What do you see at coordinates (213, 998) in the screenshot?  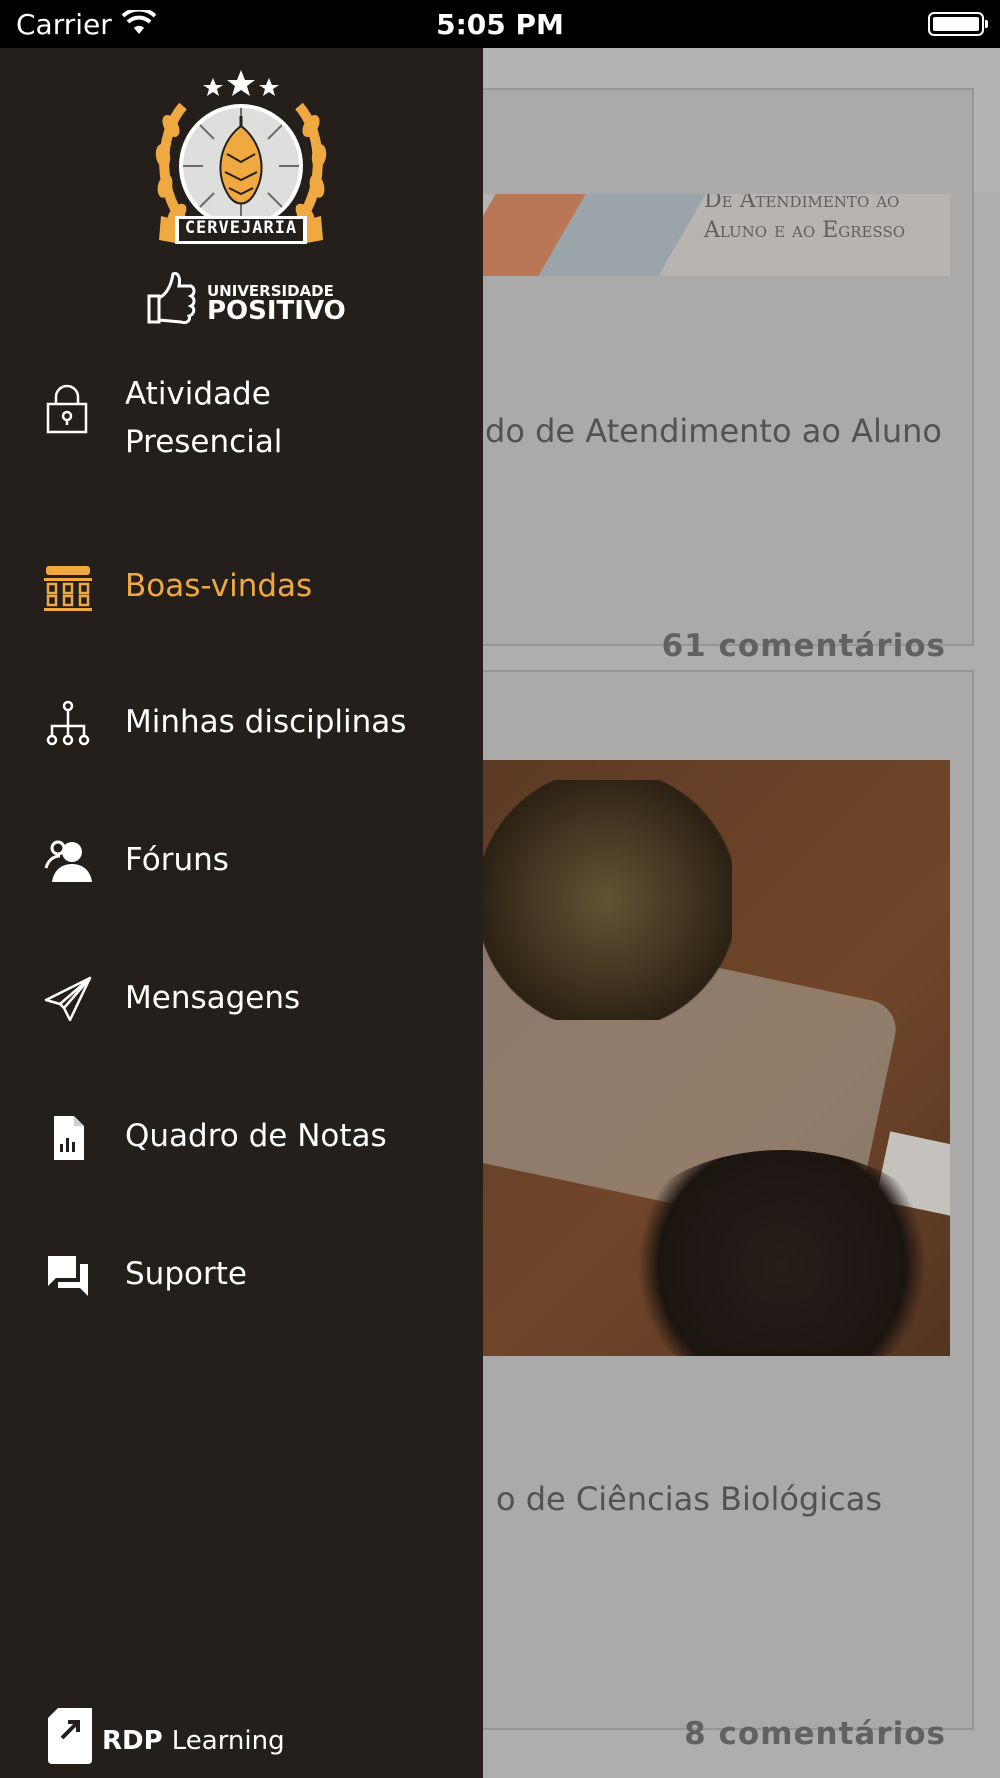 I see `menu-item-label: Mensagens` at bounding box center [213, 998].